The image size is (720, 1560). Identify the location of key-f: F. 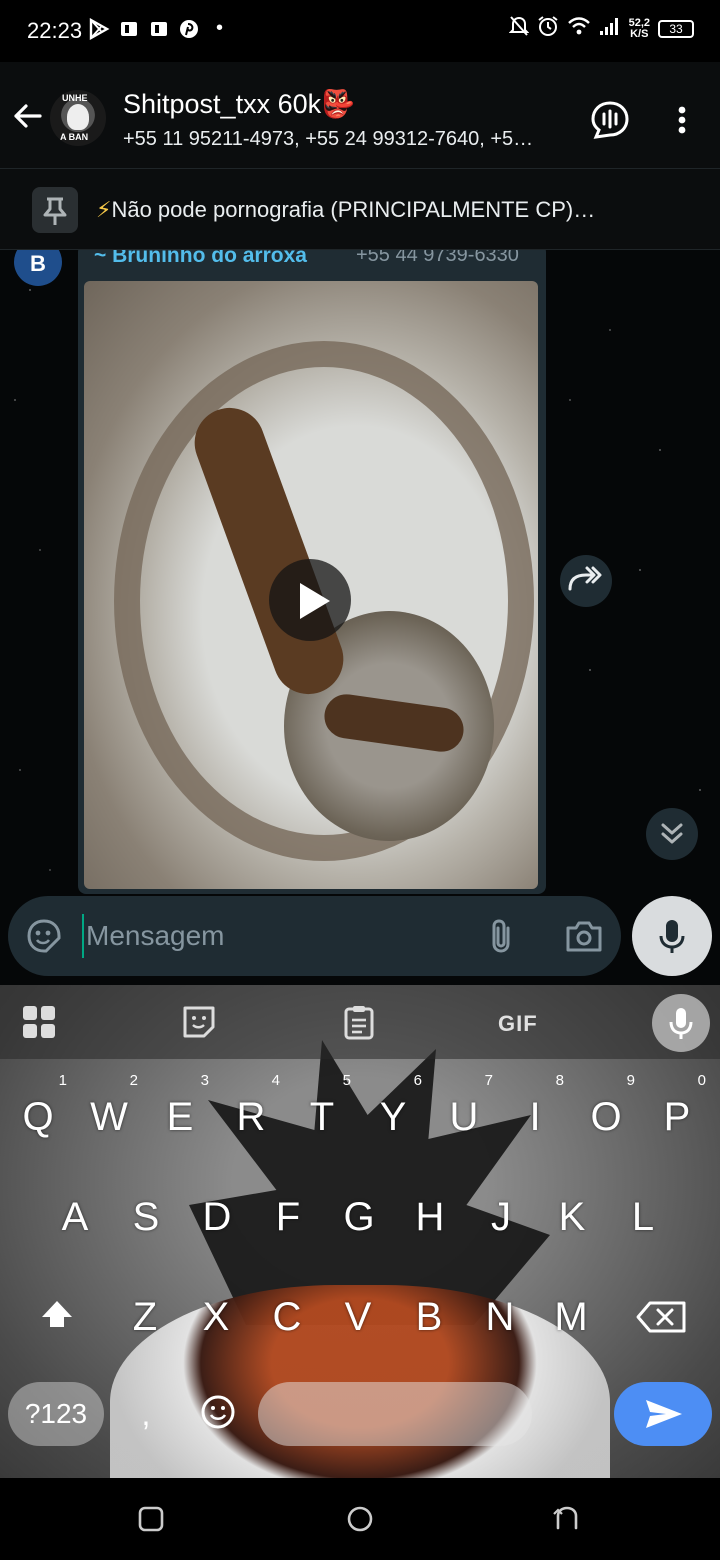
(288, 1217).